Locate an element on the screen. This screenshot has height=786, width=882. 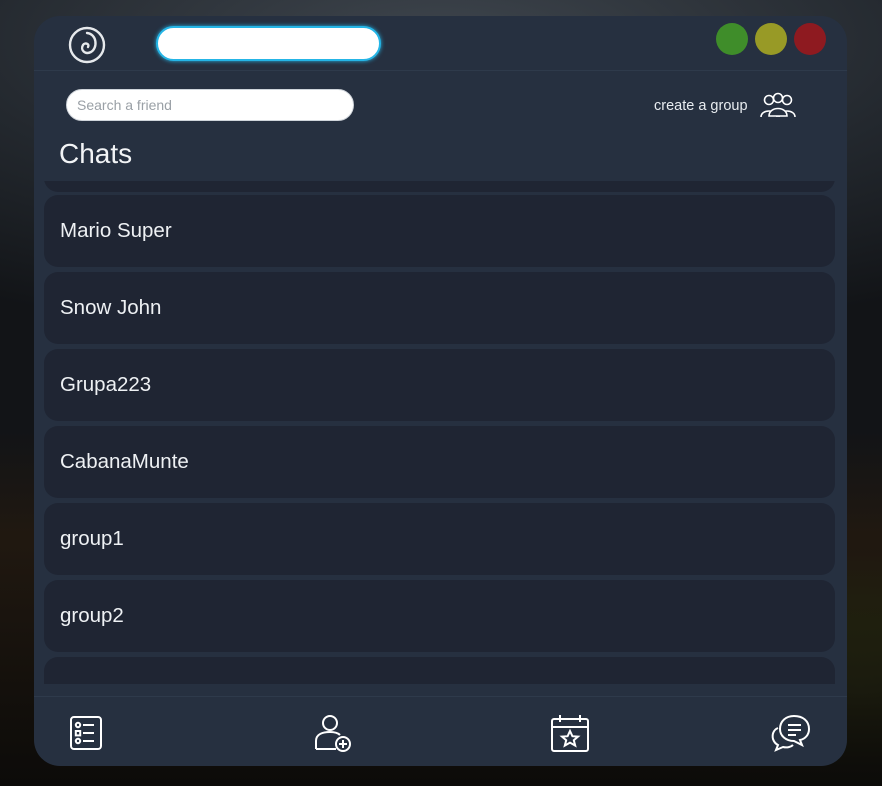
chat-item-label: group2 is located at coordinates (92, 615).